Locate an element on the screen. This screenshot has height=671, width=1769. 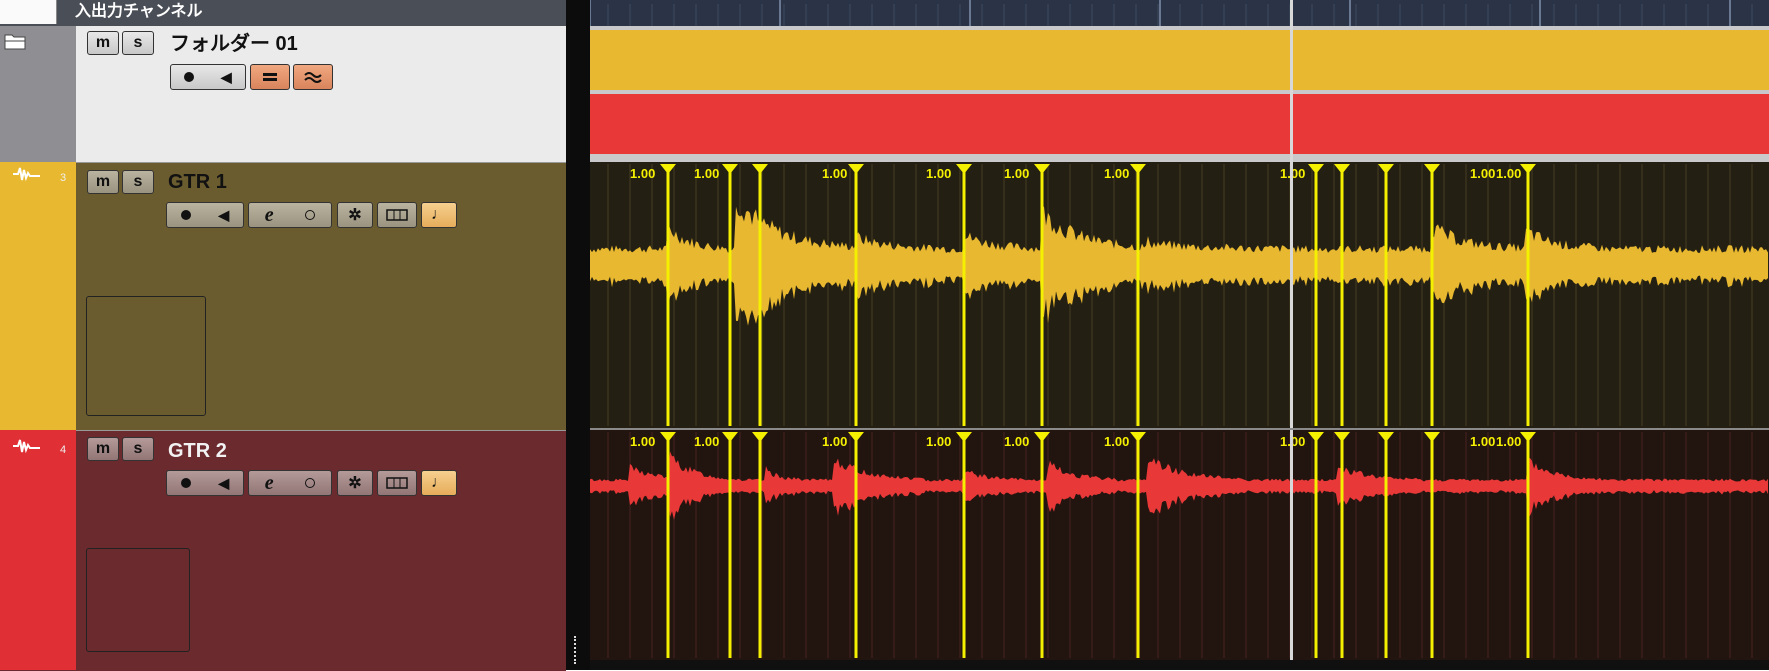
folder-part-yellow is located at coordinates (1179, 60).